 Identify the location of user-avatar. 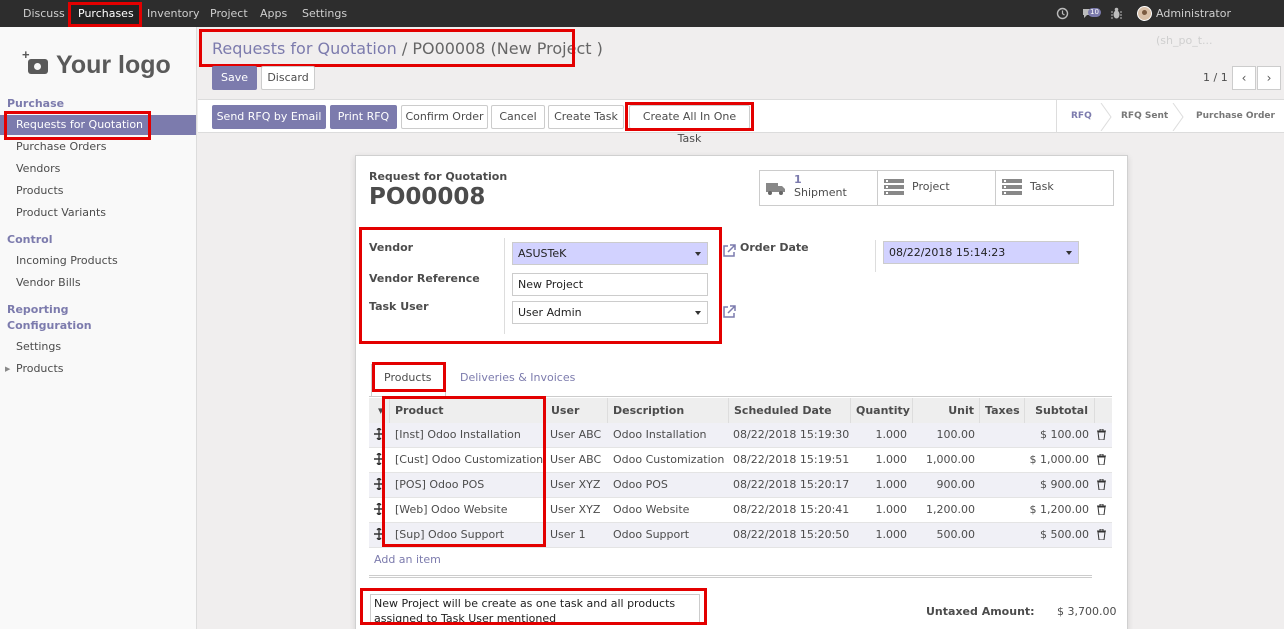
(1144, 13).